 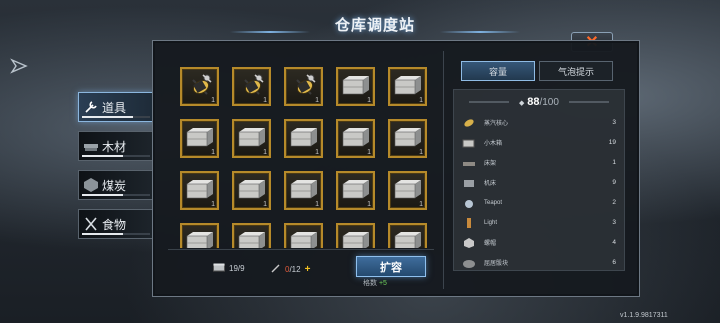 What do you see at coordinates (391, 266) in the screenshot?
I see `expand-button: 扩容` at bounding box center [391, 266].